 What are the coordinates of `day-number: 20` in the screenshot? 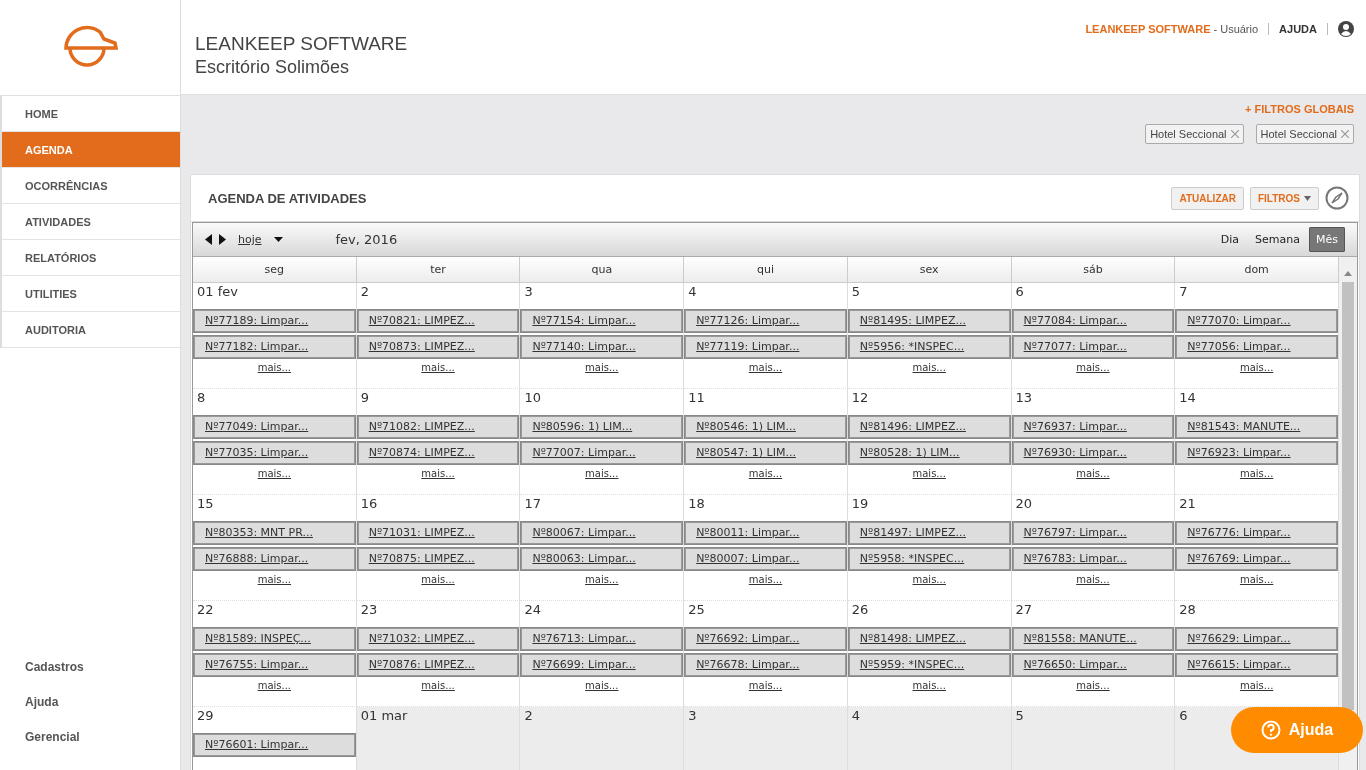 It's located at (1024, 504).